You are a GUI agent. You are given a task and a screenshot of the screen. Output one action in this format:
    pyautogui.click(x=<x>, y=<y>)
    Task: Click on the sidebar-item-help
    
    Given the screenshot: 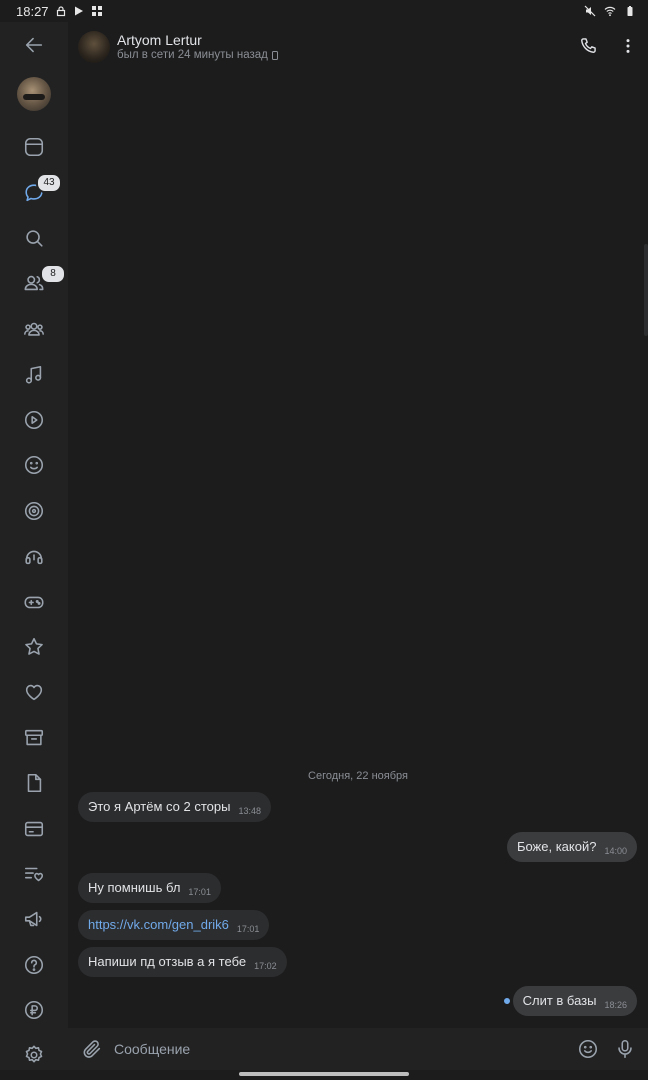 What is the action you would take?
    pyautogui.click(x=34, y=965)
    